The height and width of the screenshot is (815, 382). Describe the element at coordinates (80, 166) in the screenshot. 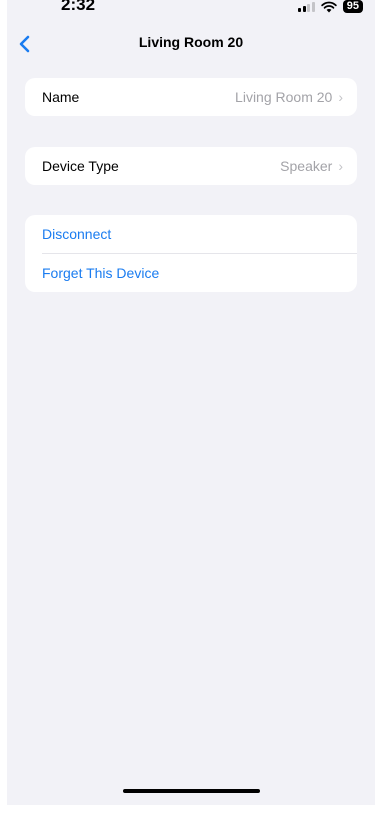

I see `device-type-label: Device Type` at that location.